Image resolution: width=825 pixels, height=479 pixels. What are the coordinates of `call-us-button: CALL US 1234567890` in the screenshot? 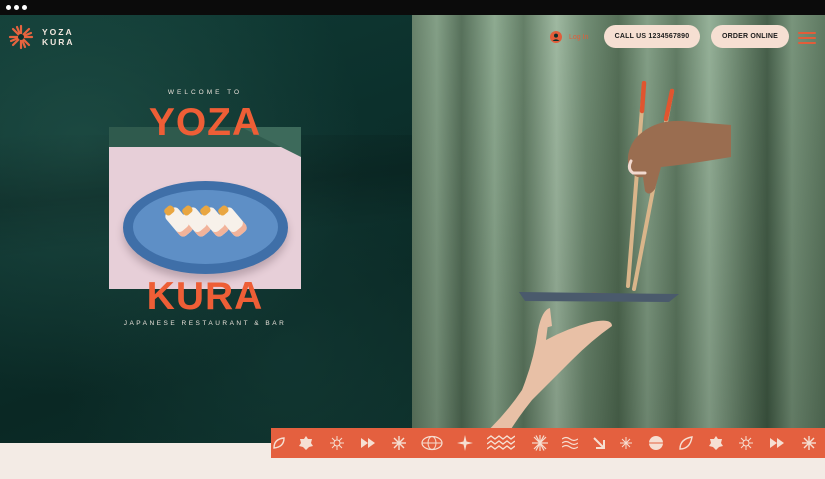 It's located at (652, 36).